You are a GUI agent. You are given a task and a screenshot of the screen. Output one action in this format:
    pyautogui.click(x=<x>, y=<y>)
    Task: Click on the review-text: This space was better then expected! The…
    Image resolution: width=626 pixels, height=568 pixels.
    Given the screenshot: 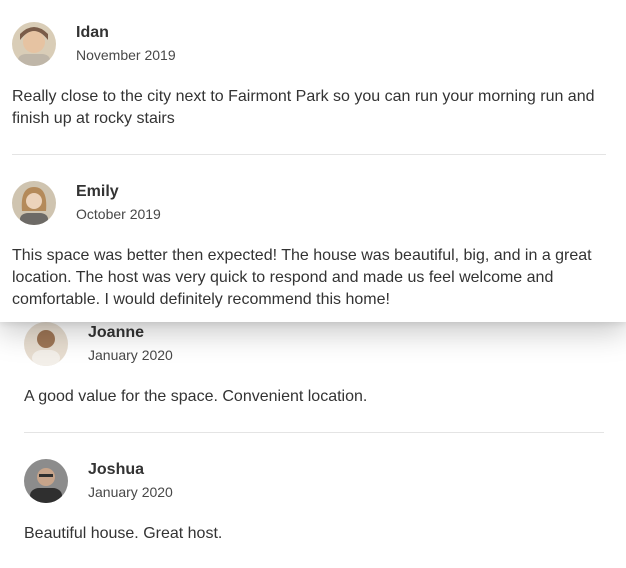 What is the action you would take?
    pyautogui.click(x=302, y=277)
    